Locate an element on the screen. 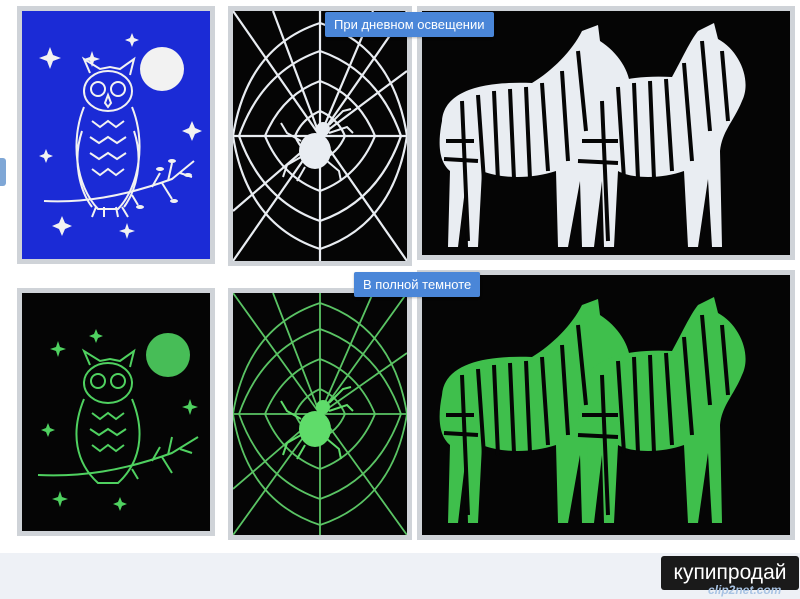  spider-dark-panel is located at coordinates (320, 414).